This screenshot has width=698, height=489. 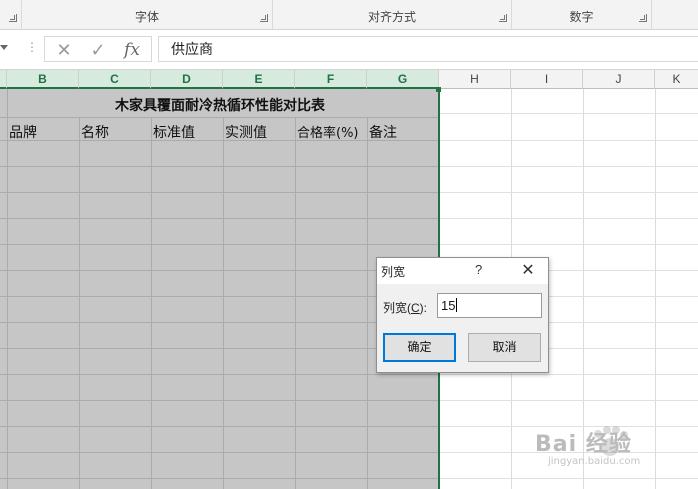 What do you see at coordinates (676, 79) in the screenshot?
I see `column-header-k: K` at bounding box center [676, 79].